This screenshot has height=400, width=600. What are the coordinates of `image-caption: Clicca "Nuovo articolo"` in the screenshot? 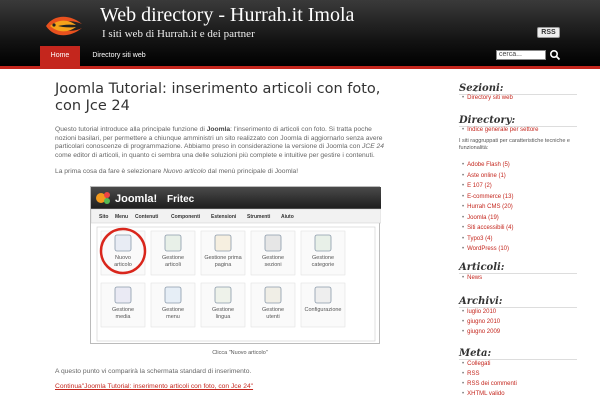 It's located at (240, 353).